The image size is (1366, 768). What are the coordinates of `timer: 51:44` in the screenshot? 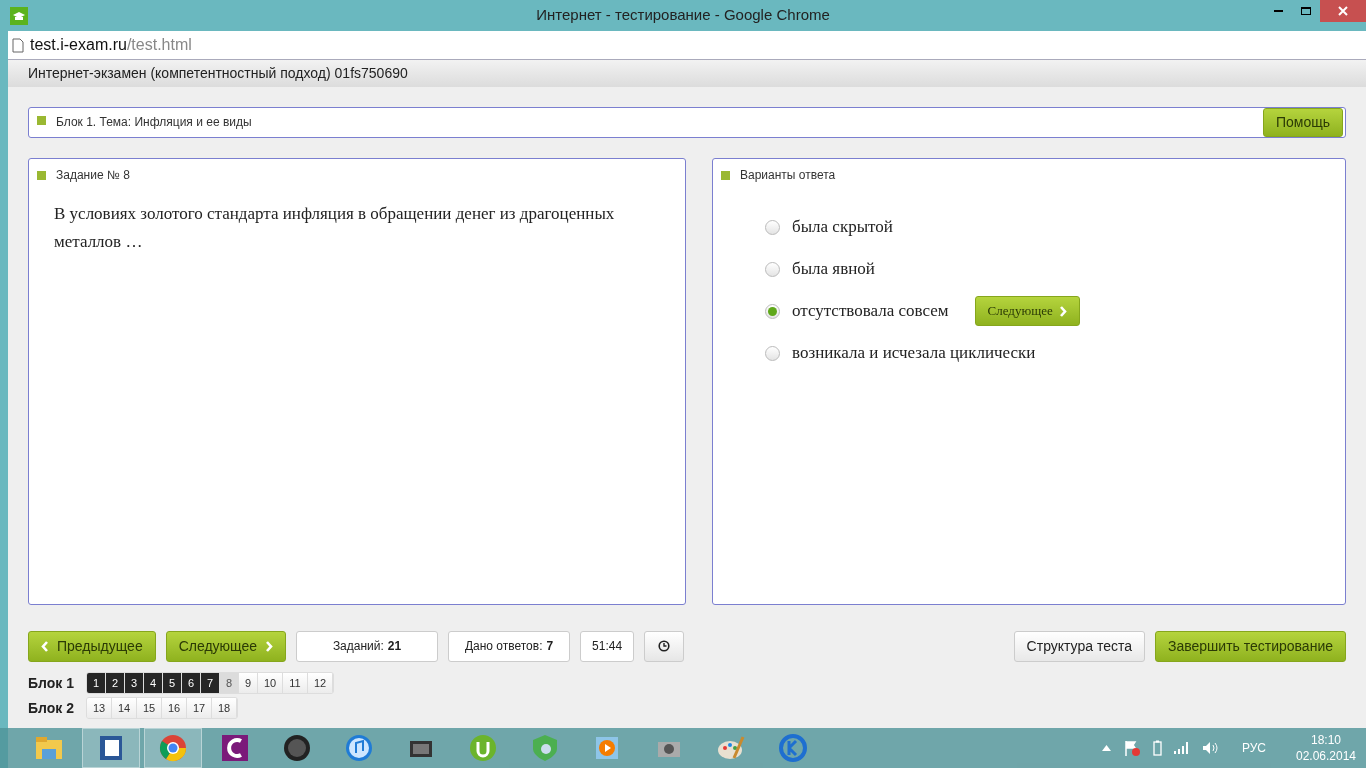 It's located at (607, 646).